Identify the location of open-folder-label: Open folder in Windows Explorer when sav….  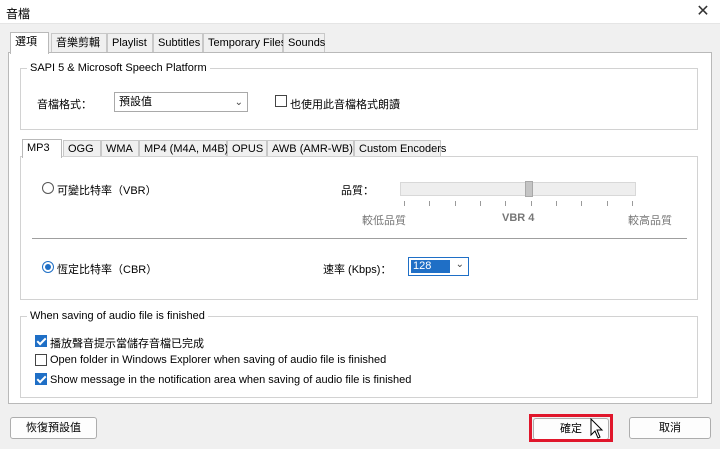
(218, 360).